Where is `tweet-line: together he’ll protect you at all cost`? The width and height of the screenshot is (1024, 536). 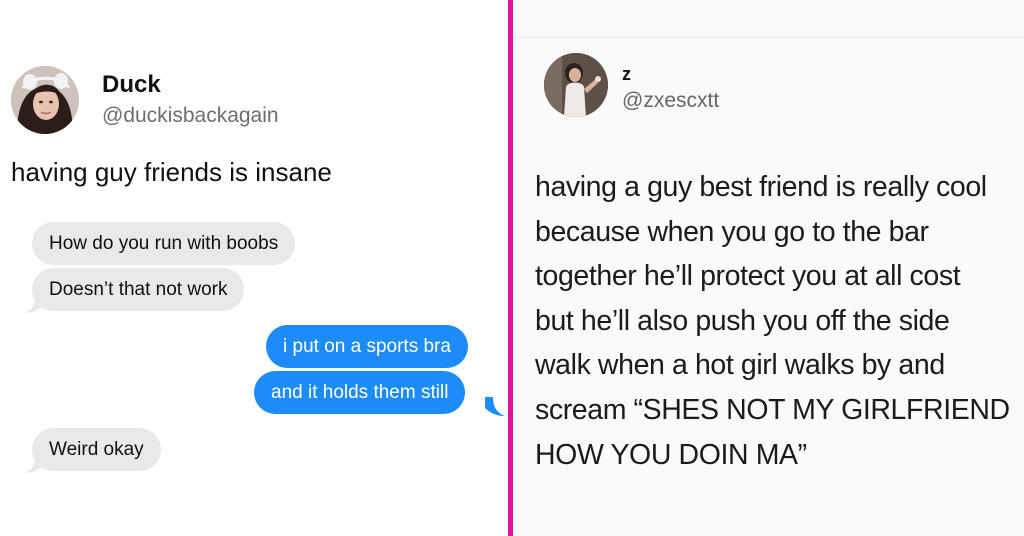 tweet-line: together he’ll protect you at all cost is located at coordinates (748, 276).